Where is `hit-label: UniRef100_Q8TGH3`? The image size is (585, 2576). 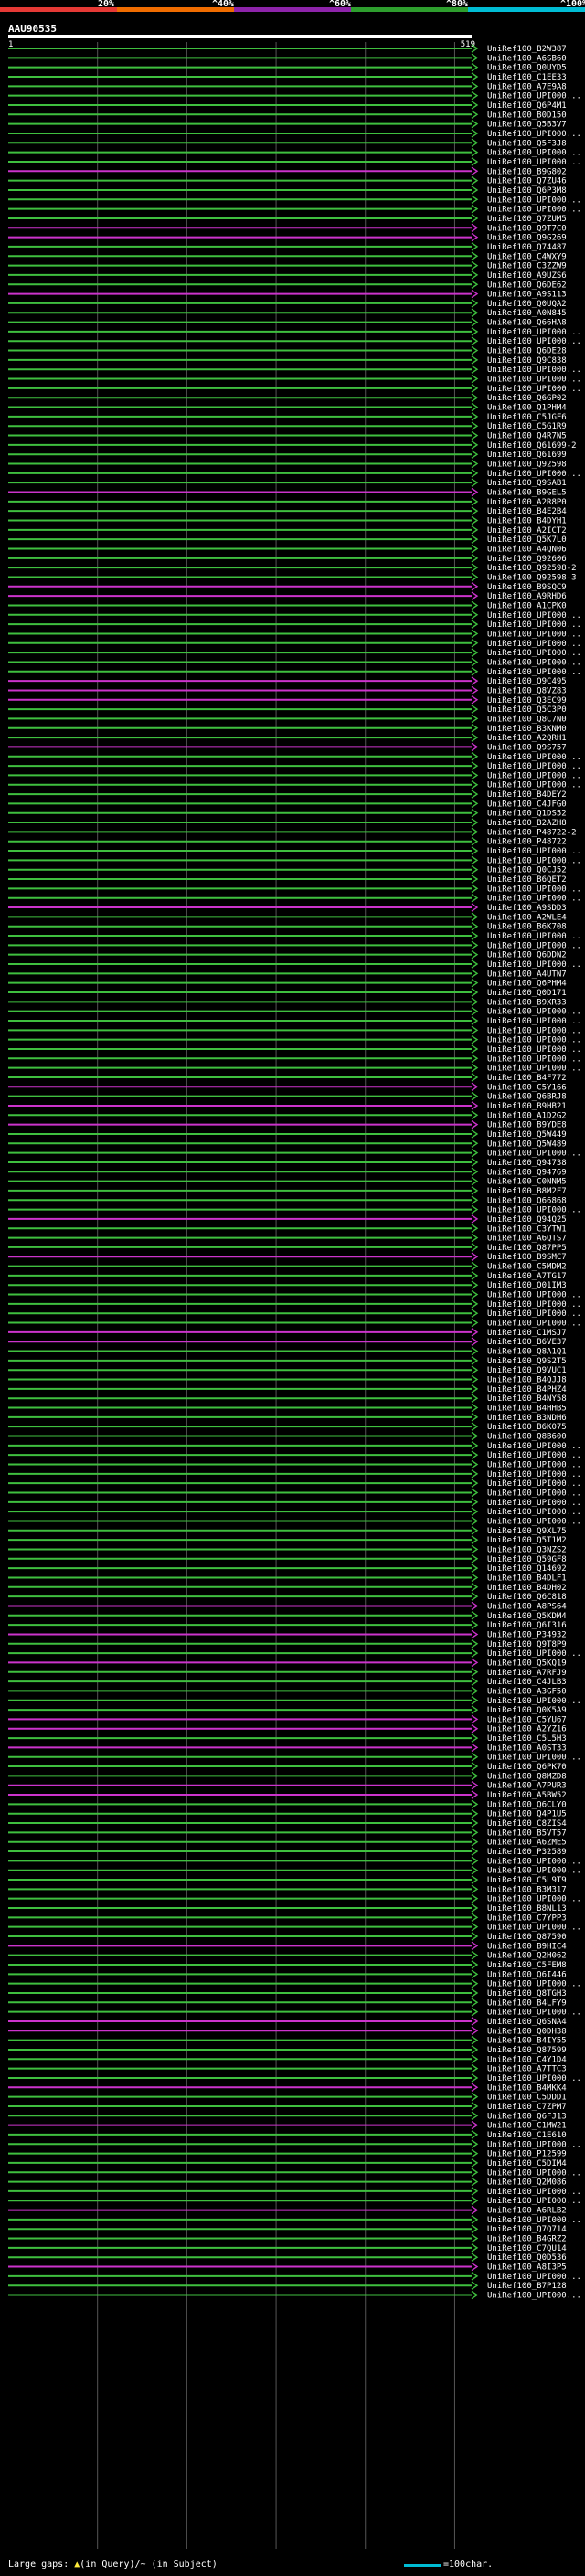
hit-label: UniRef100_Q8TGH3 is located at coordinates (527, 1993).